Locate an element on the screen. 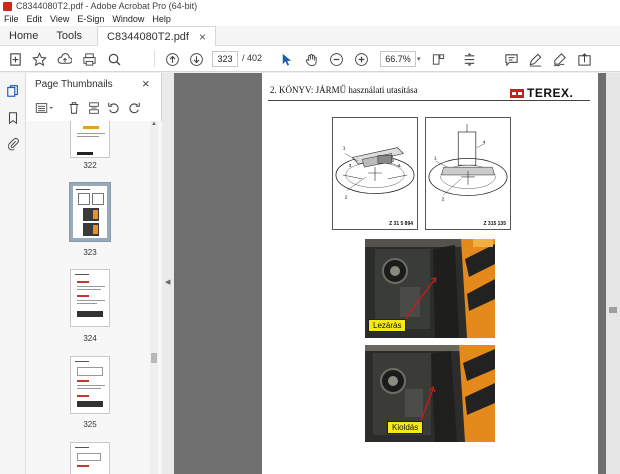  figure-code: Z 31 5 894 is located at coordinates (401, 224).